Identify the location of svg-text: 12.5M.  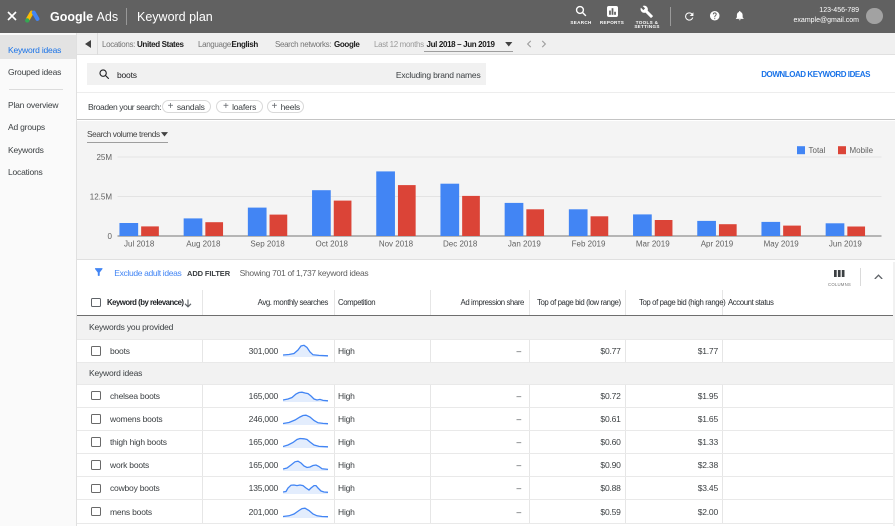
(101, 196).